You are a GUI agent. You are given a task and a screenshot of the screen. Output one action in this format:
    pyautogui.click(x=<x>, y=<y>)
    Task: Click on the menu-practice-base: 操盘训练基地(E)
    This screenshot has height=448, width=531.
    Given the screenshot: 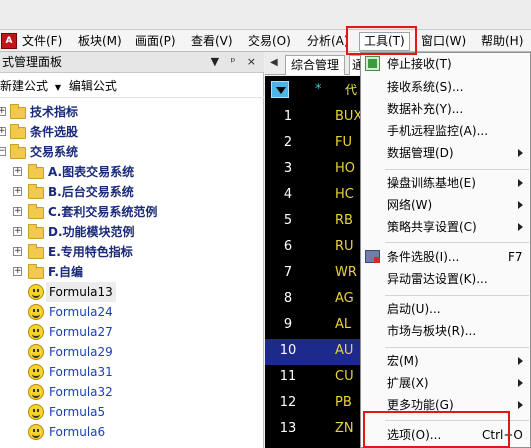 What is the action you would take?
    pyautogui.click(x=445, y=183)
    